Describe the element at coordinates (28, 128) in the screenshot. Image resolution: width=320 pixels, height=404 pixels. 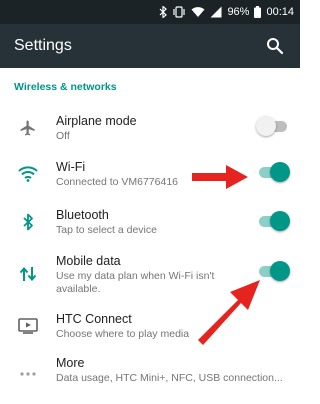
I see `airplane-icon` at that location.